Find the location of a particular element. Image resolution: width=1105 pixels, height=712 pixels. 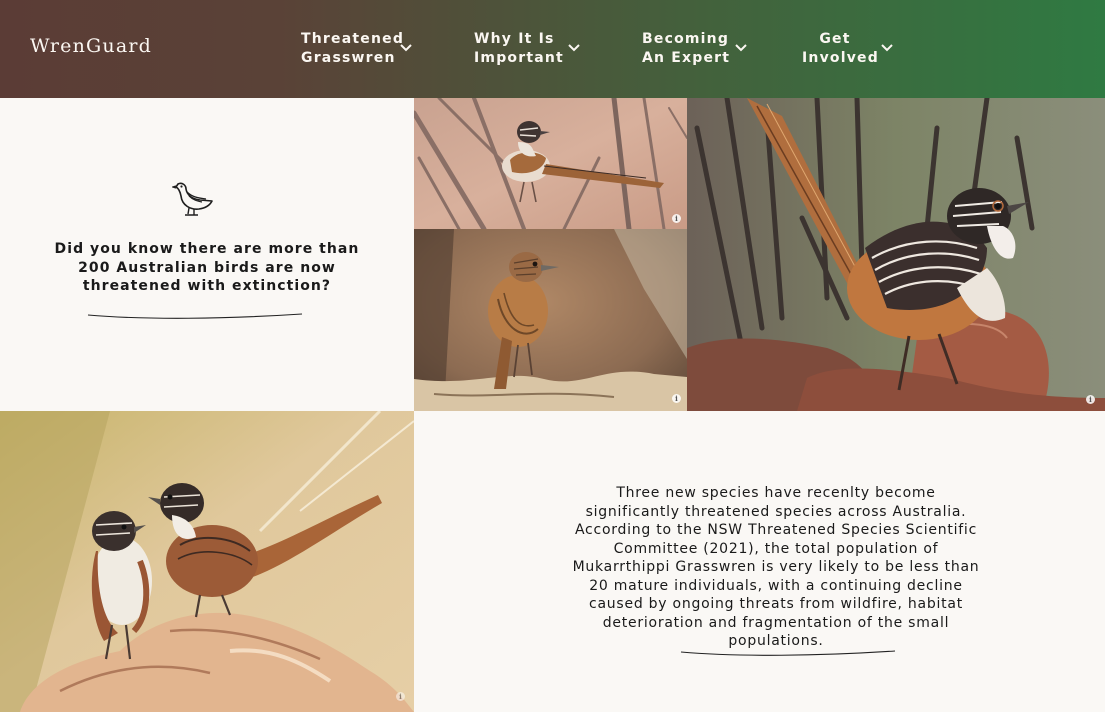

nav-label-line: Becoming is located at coordinates (686, 39).